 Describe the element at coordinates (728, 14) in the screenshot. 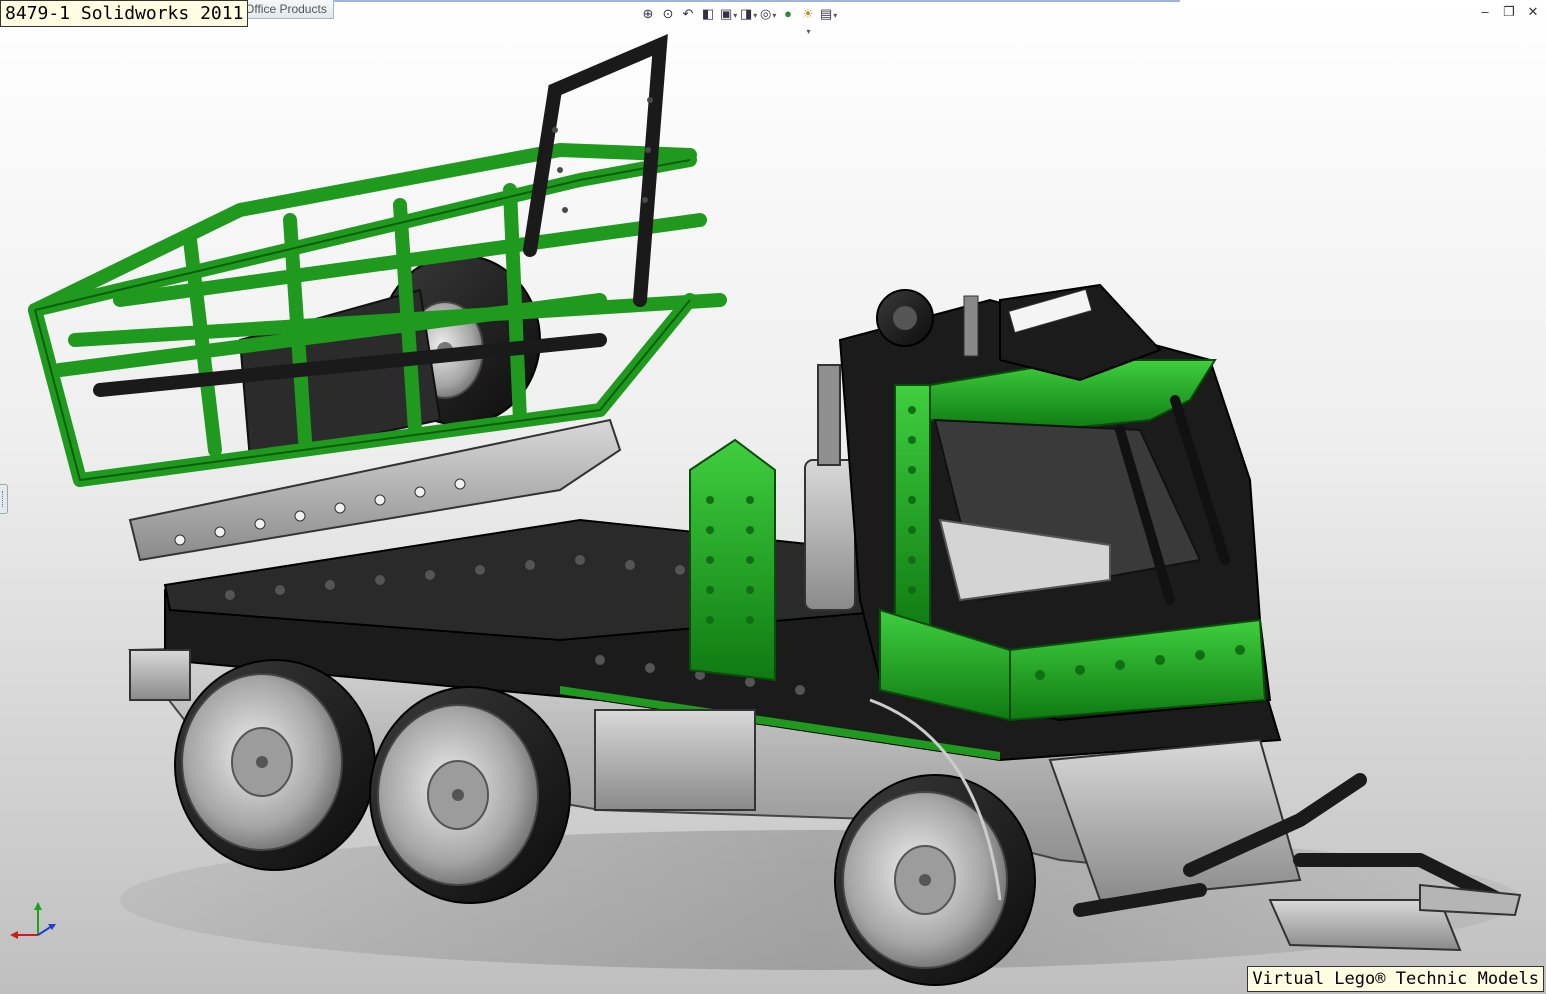

I see `view-orientation-icon: ▣` at that location.